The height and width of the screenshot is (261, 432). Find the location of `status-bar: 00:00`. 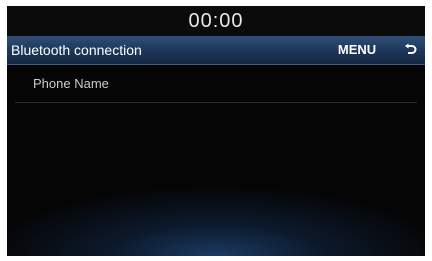

status-bar: 00:00 is located at coordinates (216, 21).